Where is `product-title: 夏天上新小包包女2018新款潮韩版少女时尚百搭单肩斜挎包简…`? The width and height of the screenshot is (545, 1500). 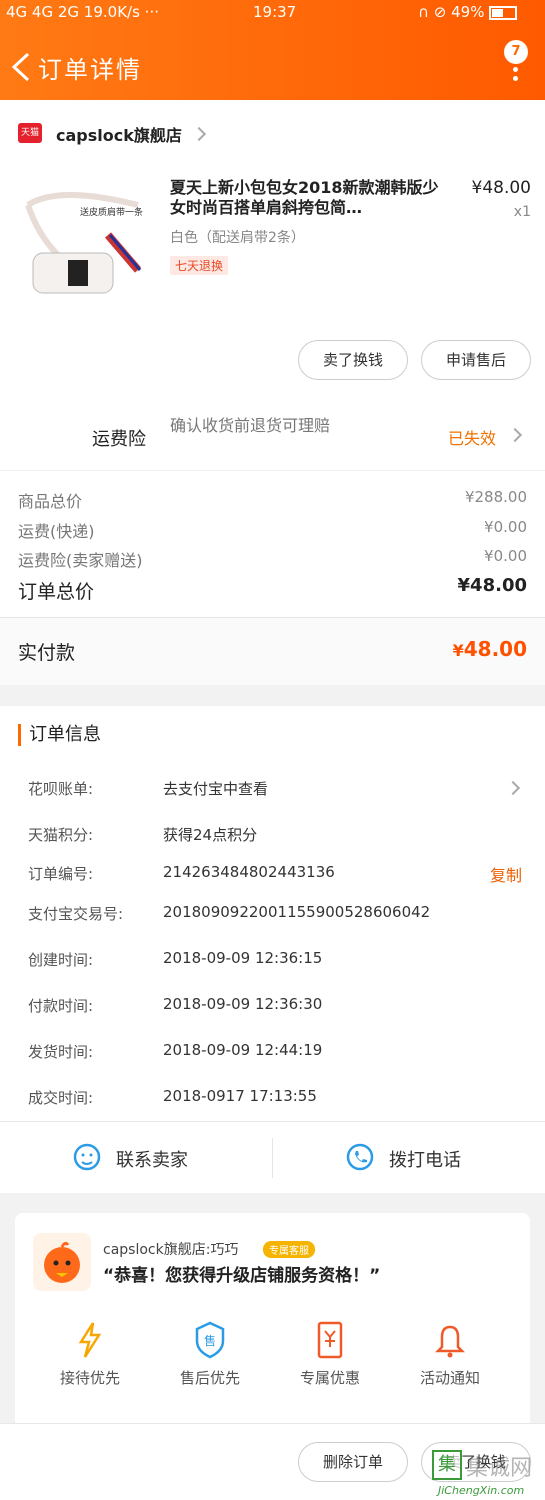
product-title: 夏天上新小包包女2018新款潮韩版少女时尚百搭单肩斜挎包简… is located at coordinates (310, 198).